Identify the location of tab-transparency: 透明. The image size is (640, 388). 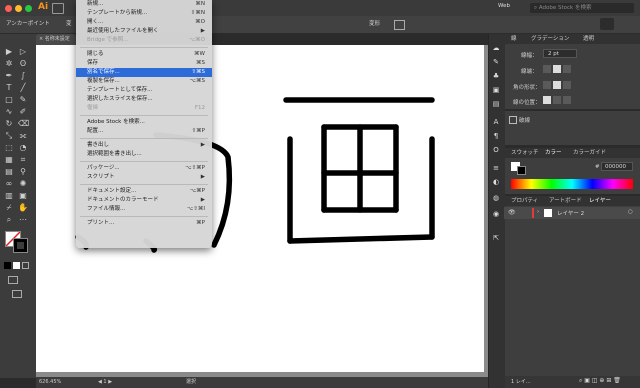
(588, 39).